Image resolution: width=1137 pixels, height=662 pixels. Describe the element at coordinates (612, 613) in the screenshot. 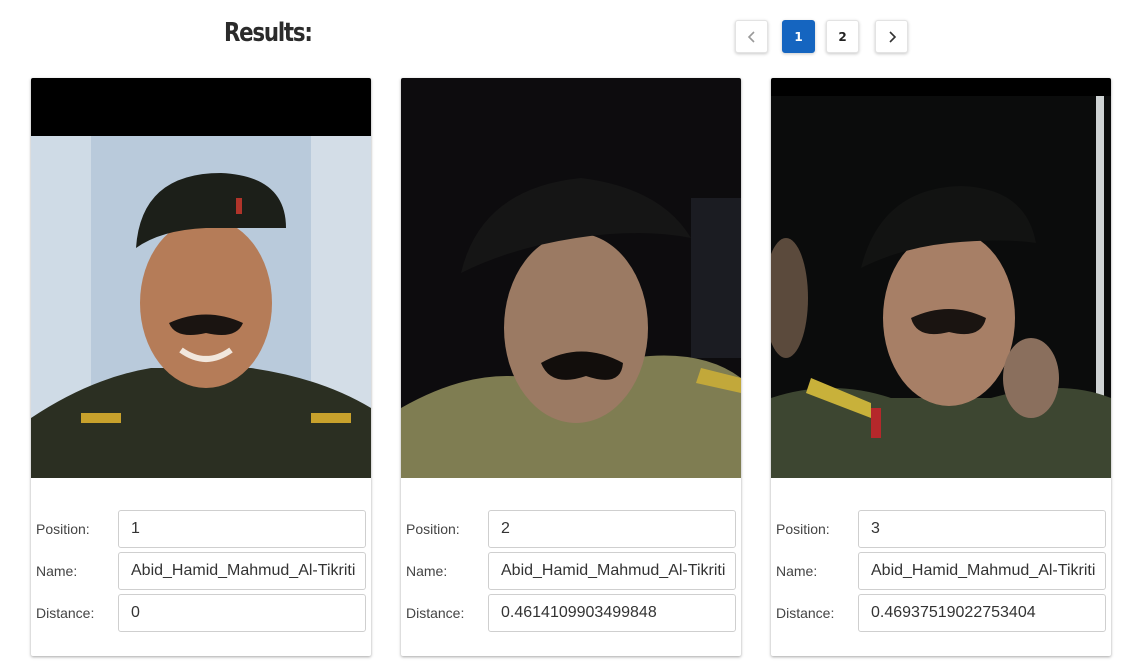

I see `distance-field: 0.4614109903499848` at that location.